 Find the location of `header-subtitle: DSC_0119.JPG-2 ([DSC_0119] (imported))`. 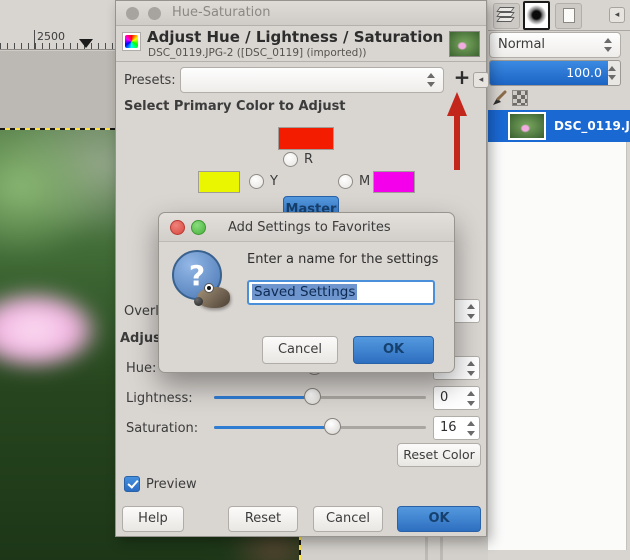

header-subtitle: DSC_0119.JPG-2 ([DSC_0119] (imported)) is located at coordinates (257, 53).